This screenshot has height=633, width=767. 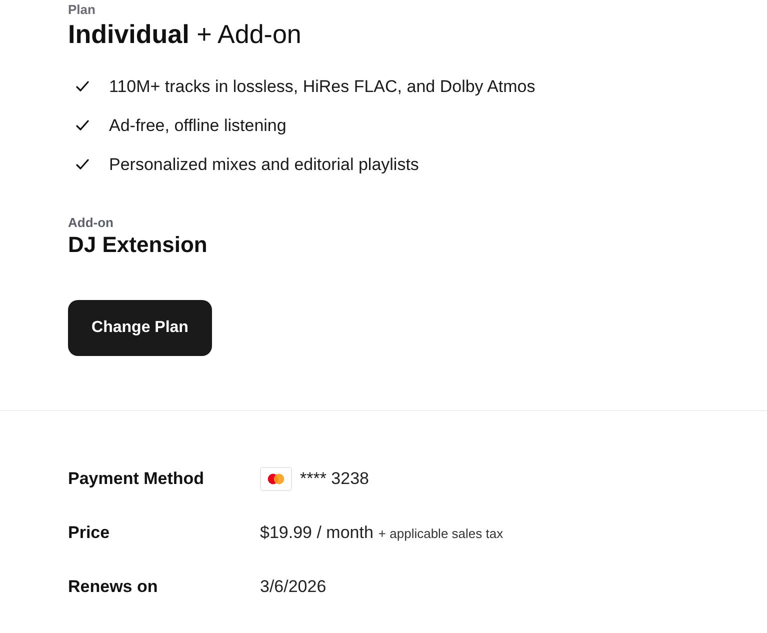 What do you see at coordinates (317, 533) in the screenshot?
I see `price-value: $19.99 / month` at bounding box center [317, 533].